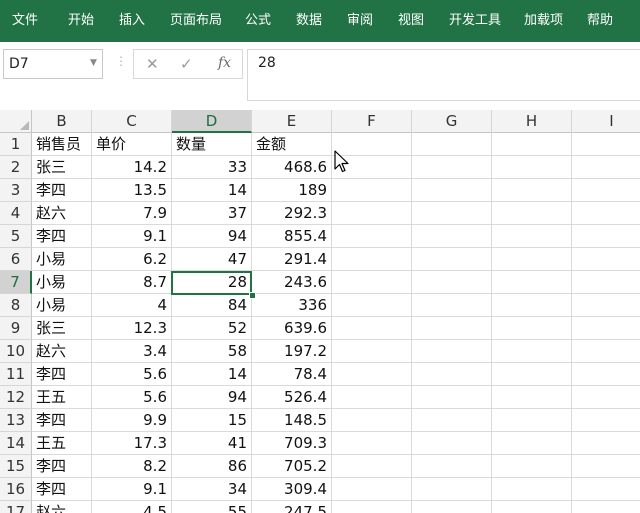  What do you see at coordinates (606, 507) in the screenshot?
I see `cell-i17` at bounding box center [606, 507].